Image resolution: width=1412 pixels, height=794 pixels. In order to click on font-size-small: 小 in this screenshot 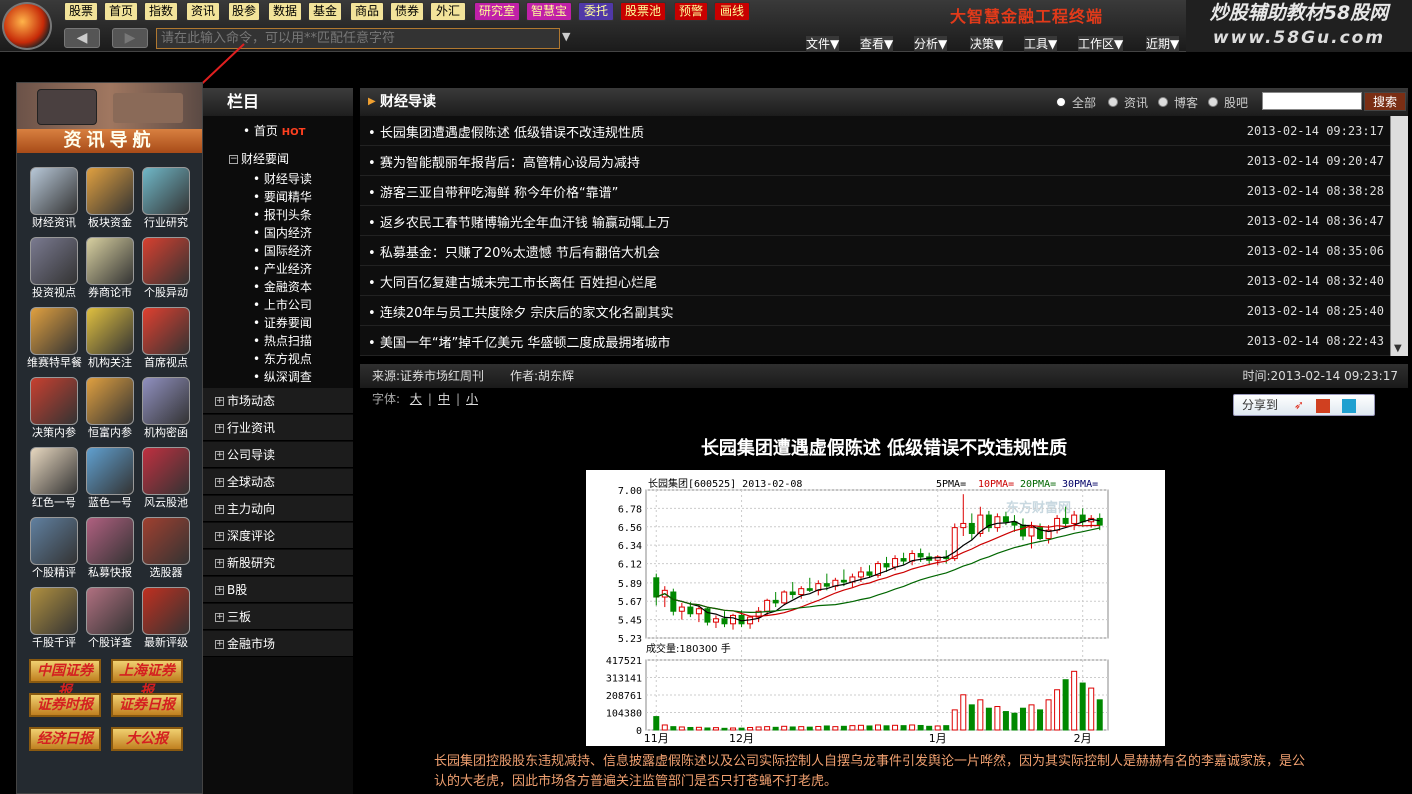, I will do `click(472, 399)`.